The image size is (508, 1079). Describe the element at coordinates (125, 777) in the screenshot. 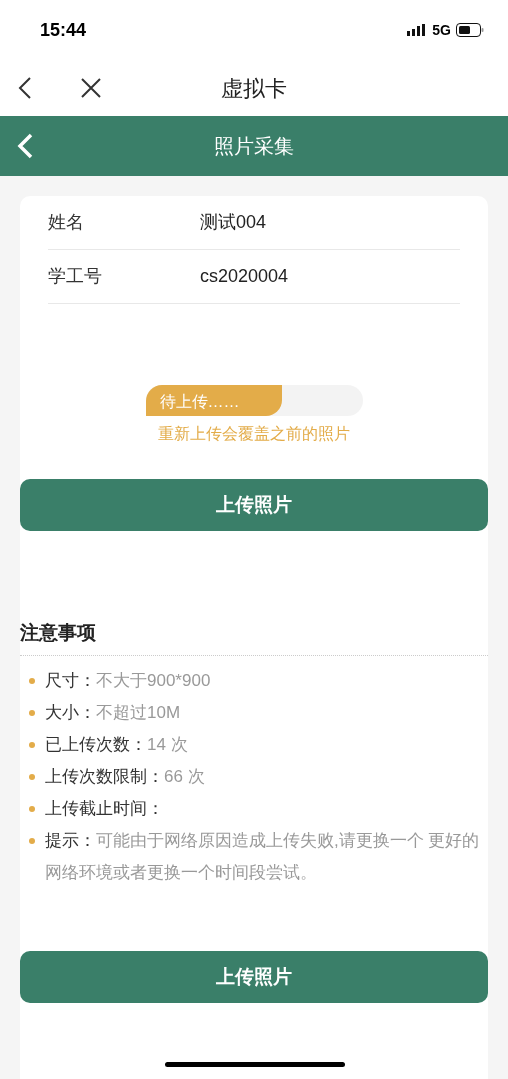

I see `note-text: 上传次数限制：66 次` at that location.